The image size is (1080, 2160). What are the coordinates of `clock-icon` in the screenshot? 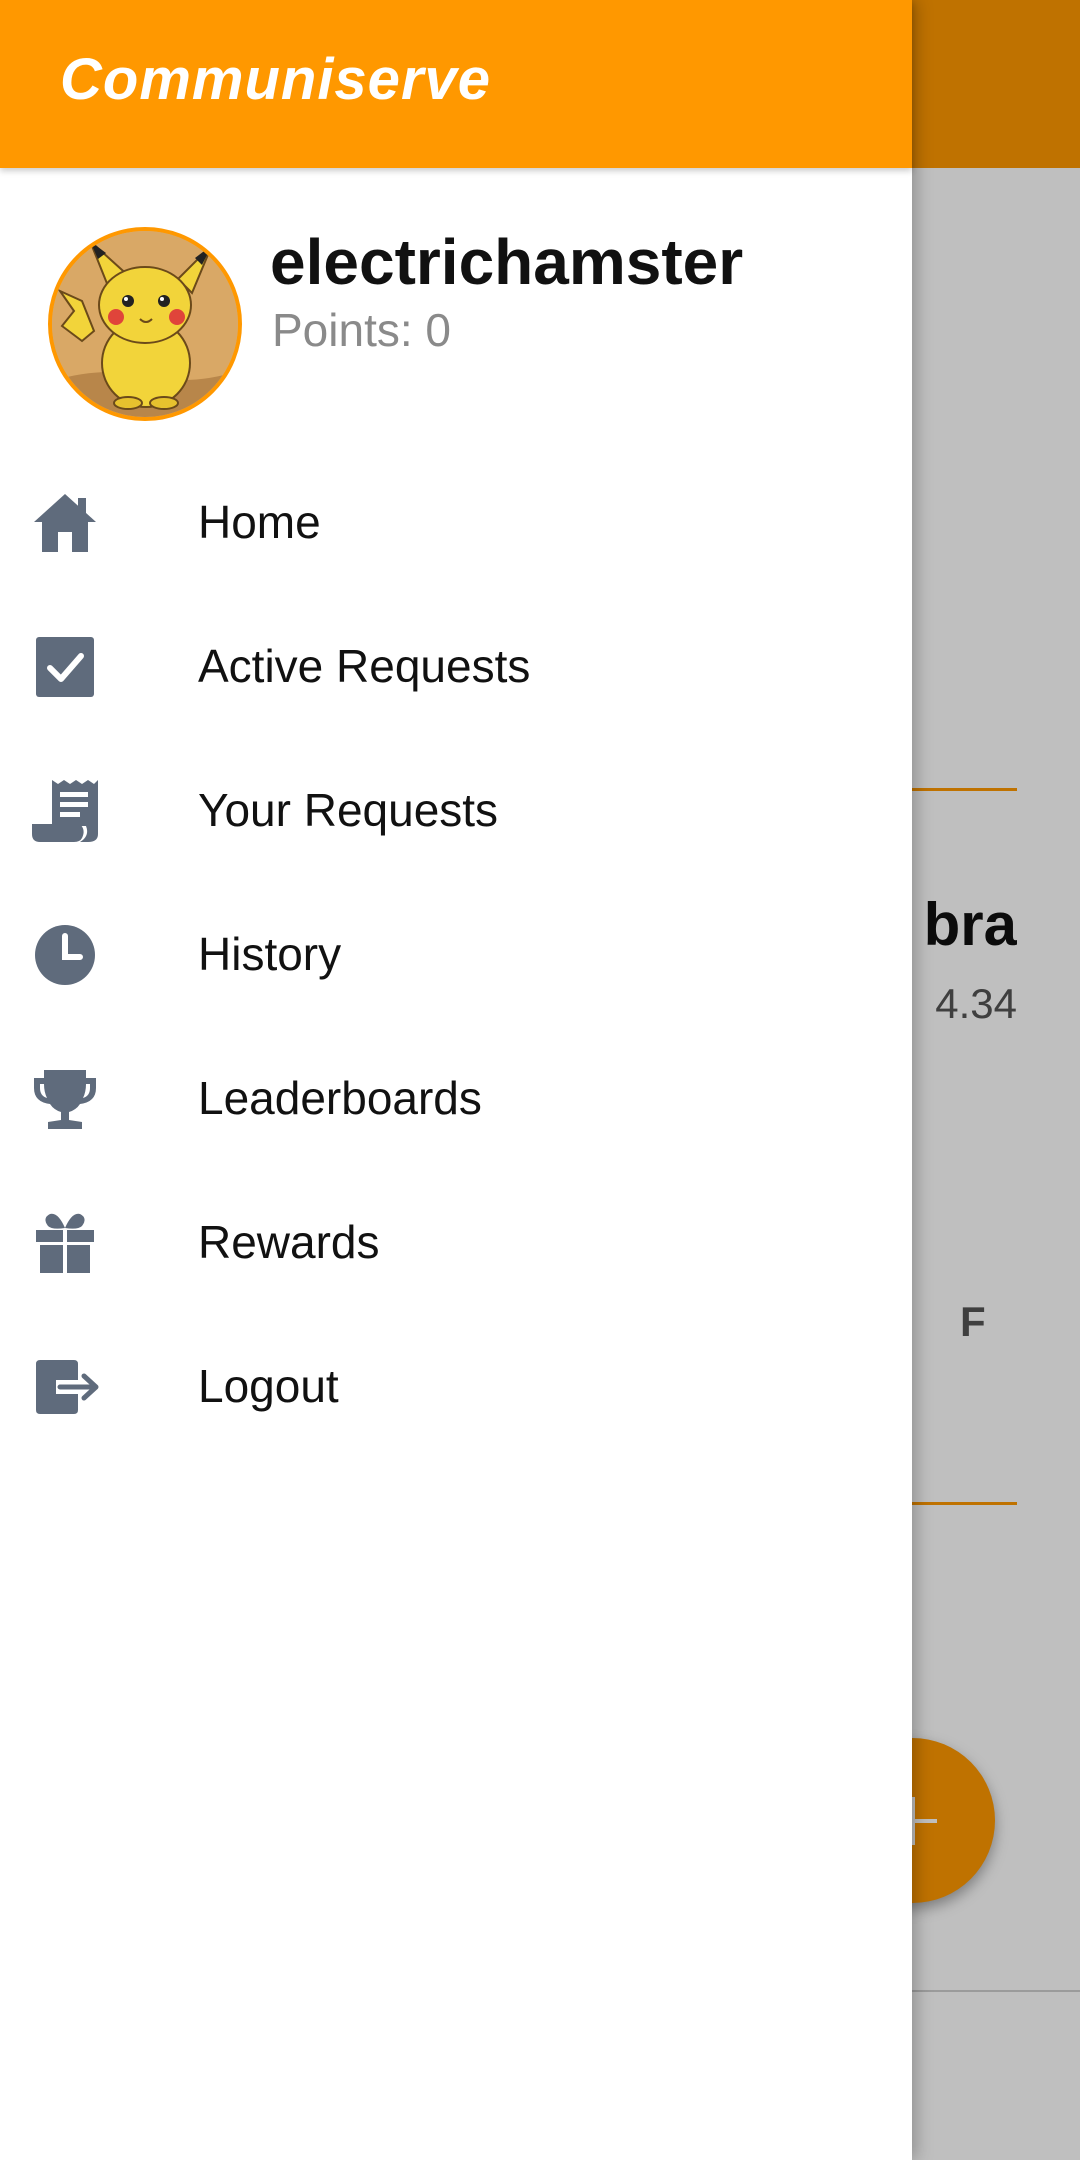 It's located at (65, 955).